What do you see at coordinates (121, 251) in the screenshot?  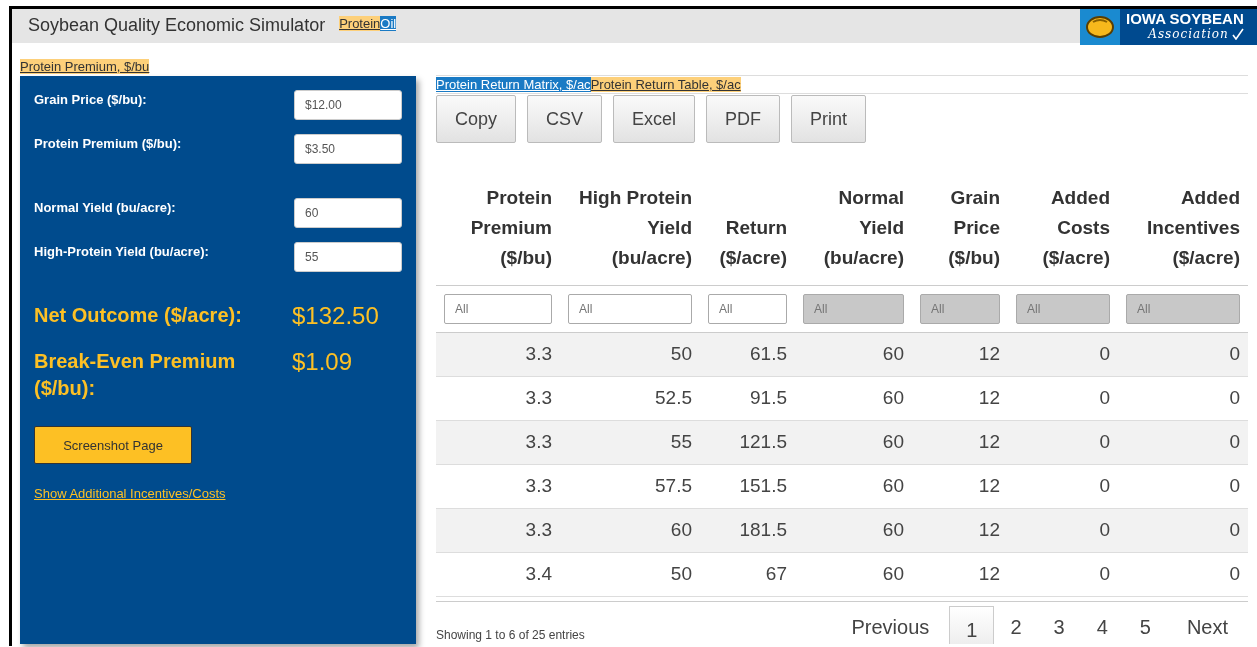 I see `field-label: High-Protein Yield (bu/acre):` at bounding box center [121, 251].